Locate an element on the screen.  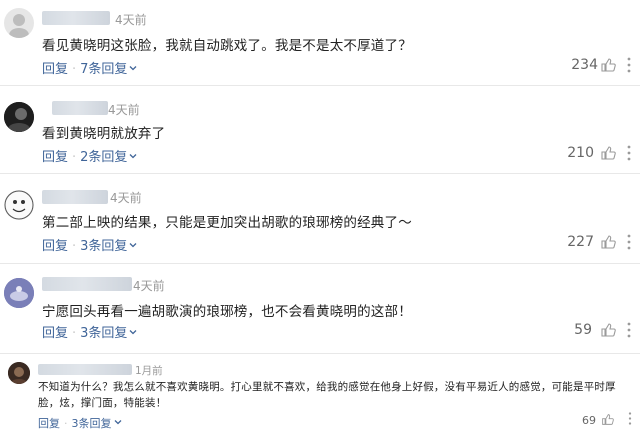
purple-photo-avatar-icon is located at coordinates (19, 293).